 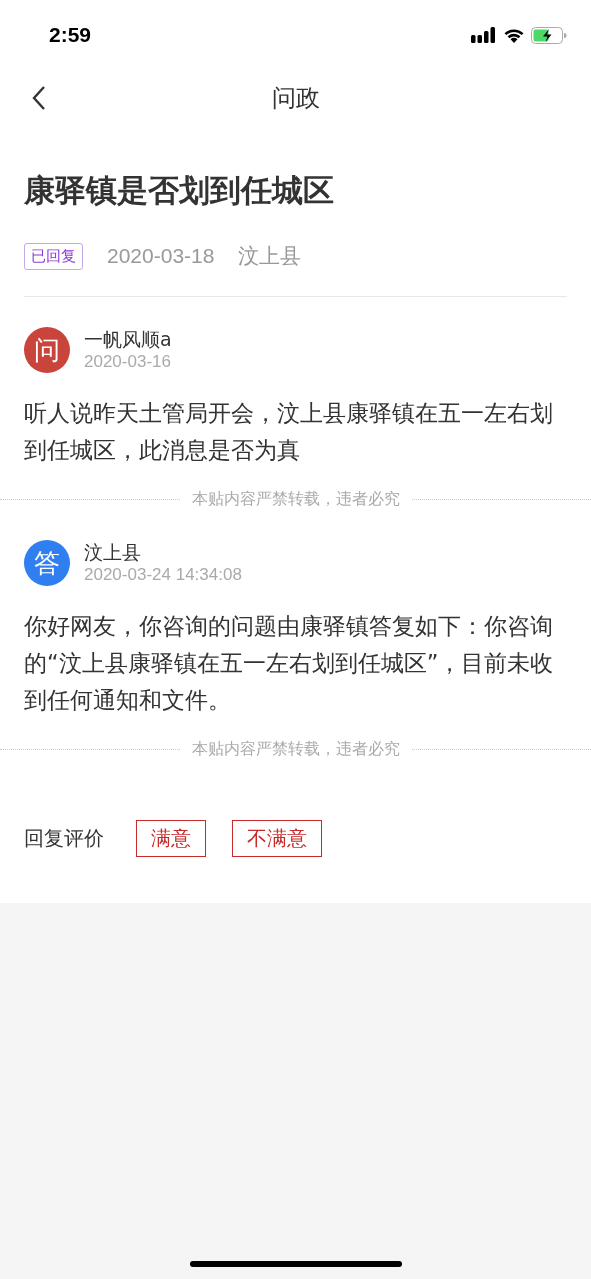 I want to click on back-icon, so click(x=39, y=98).